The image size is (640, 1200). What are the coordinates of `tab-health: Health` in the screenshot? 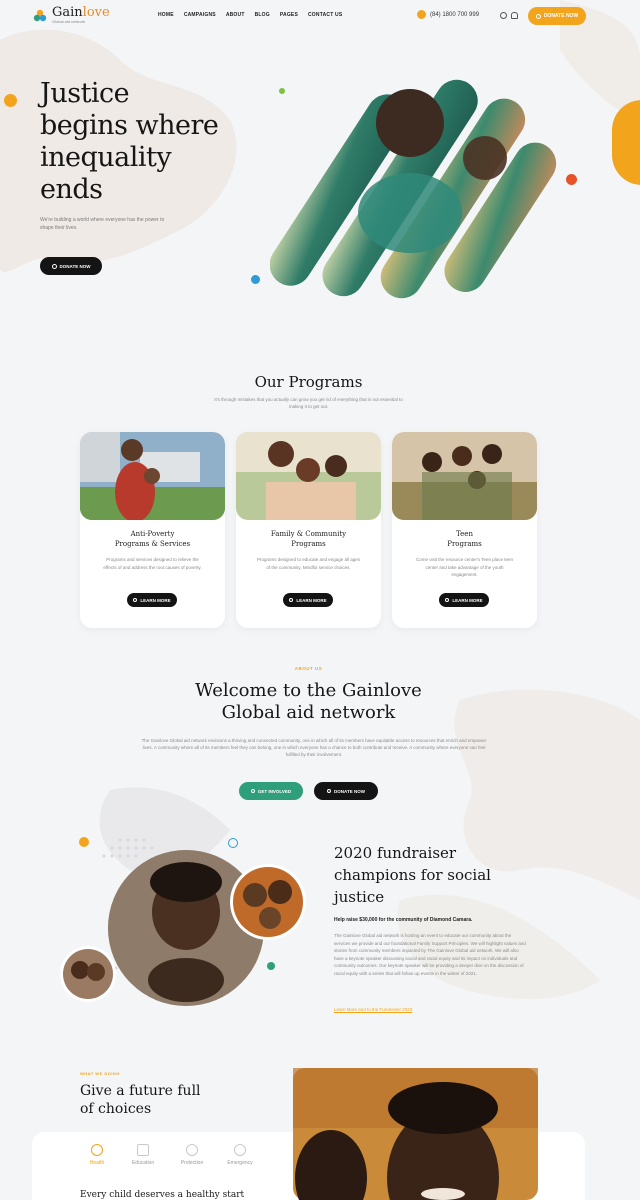 It's located at (97, 1155).